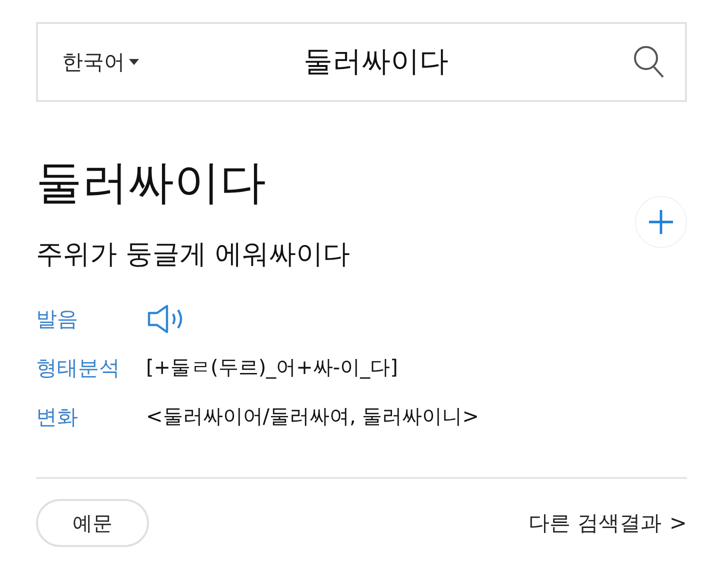 The width and height of the screenshot is (720, 562). I want to click on field-label: 변화, so click(57, 417).